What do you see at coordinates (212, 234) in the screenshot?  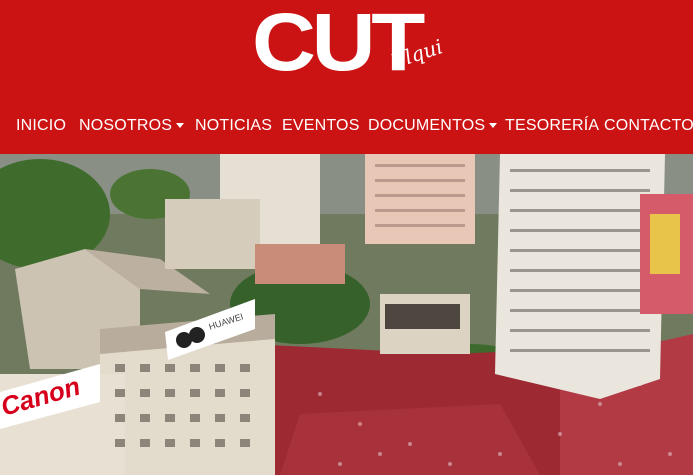 I see `building` at bounding box center [212, 234].